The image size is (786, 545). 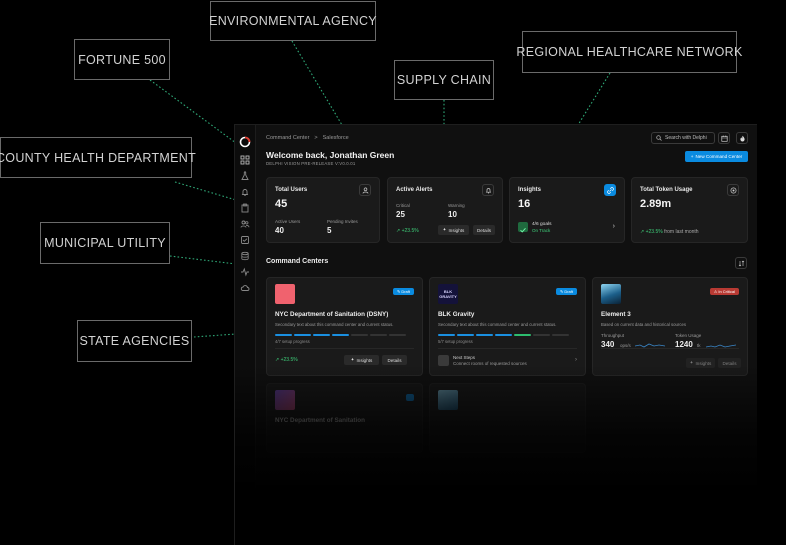 I want to click on users-icon, so click(x=245, y=224).